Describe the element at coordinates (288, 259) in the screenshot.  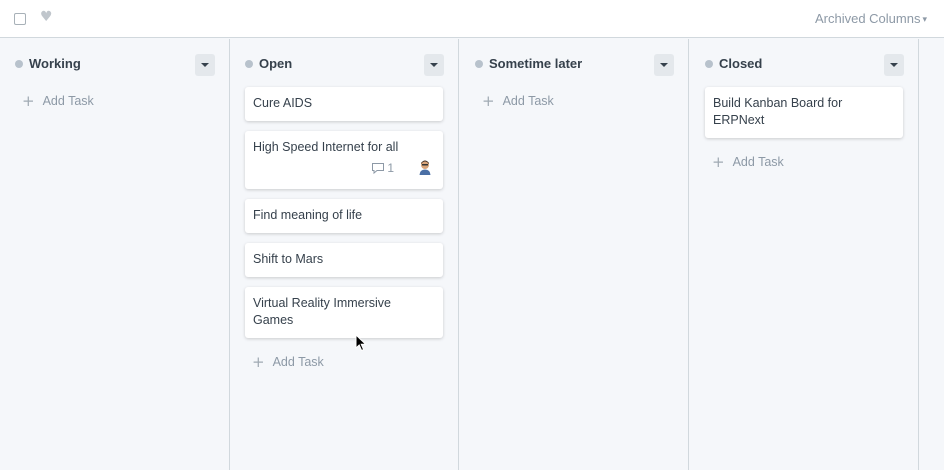
I see `card-title: Shift to Mars` at that location.